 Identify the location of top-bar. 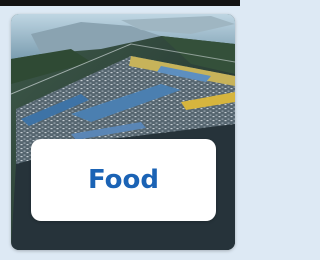
(120, 3).